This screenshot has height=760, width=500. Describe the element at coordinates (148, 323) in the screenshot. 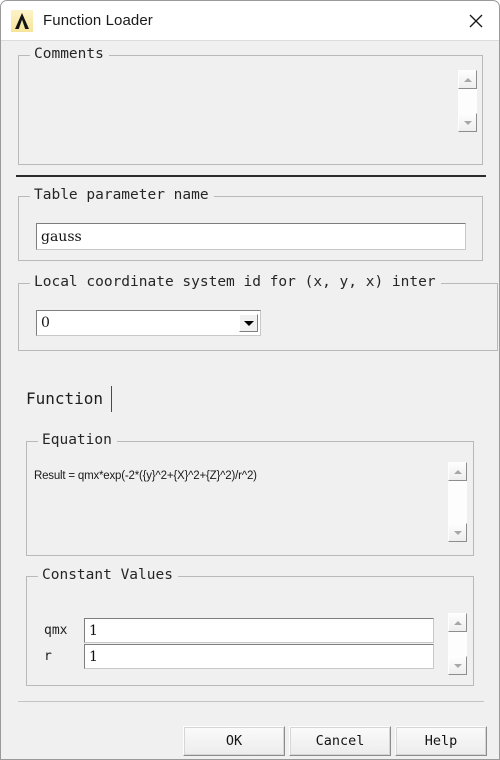

I see `local-coordinate-select: 0` at that location.